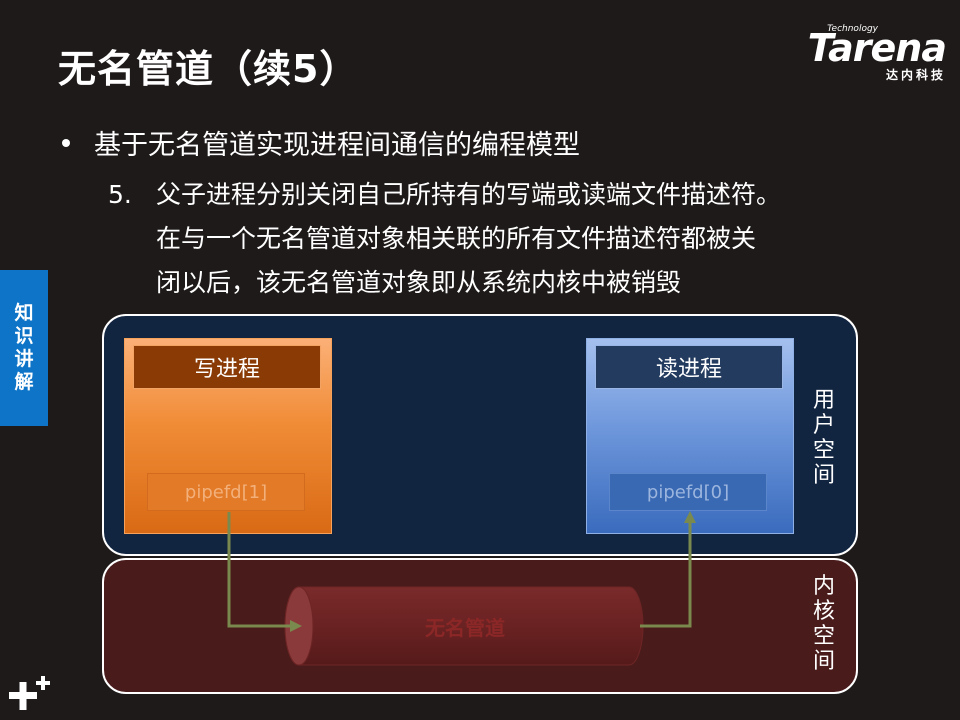  I want to click on data-flow-arrows, so click(461, 571).